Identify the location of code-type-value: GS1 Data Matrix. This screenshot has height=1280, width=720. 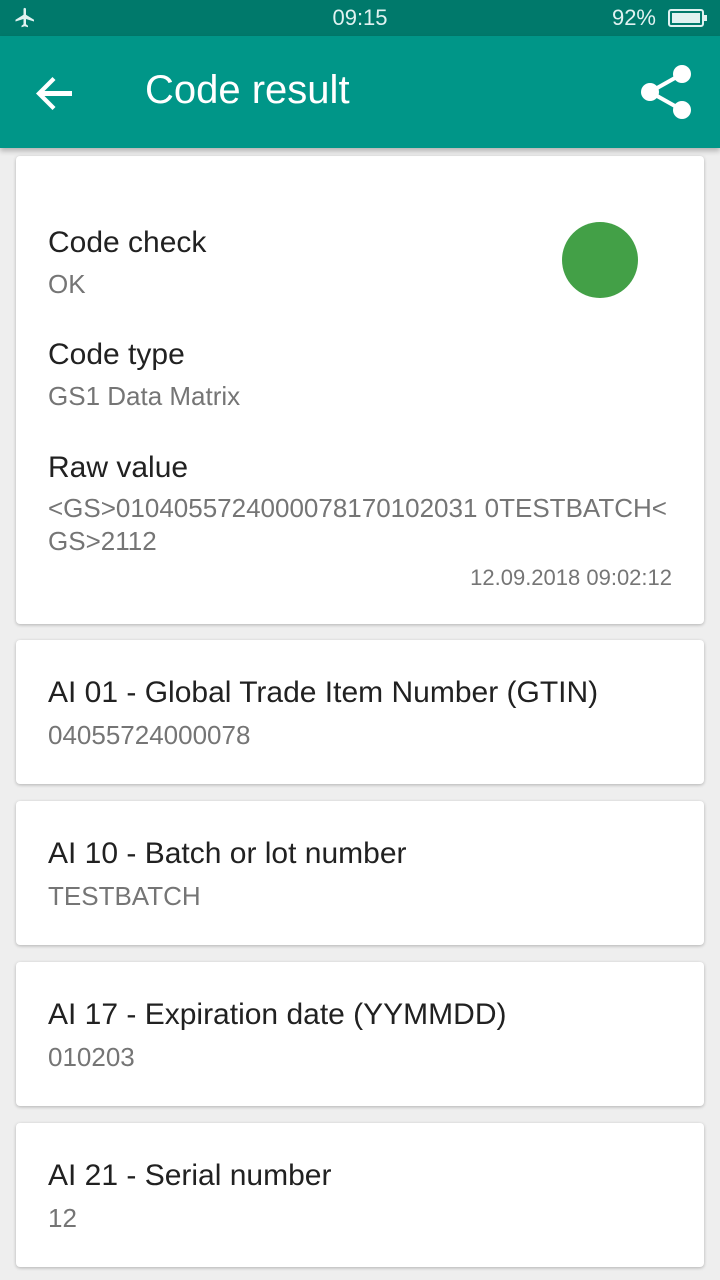
(144, 396).